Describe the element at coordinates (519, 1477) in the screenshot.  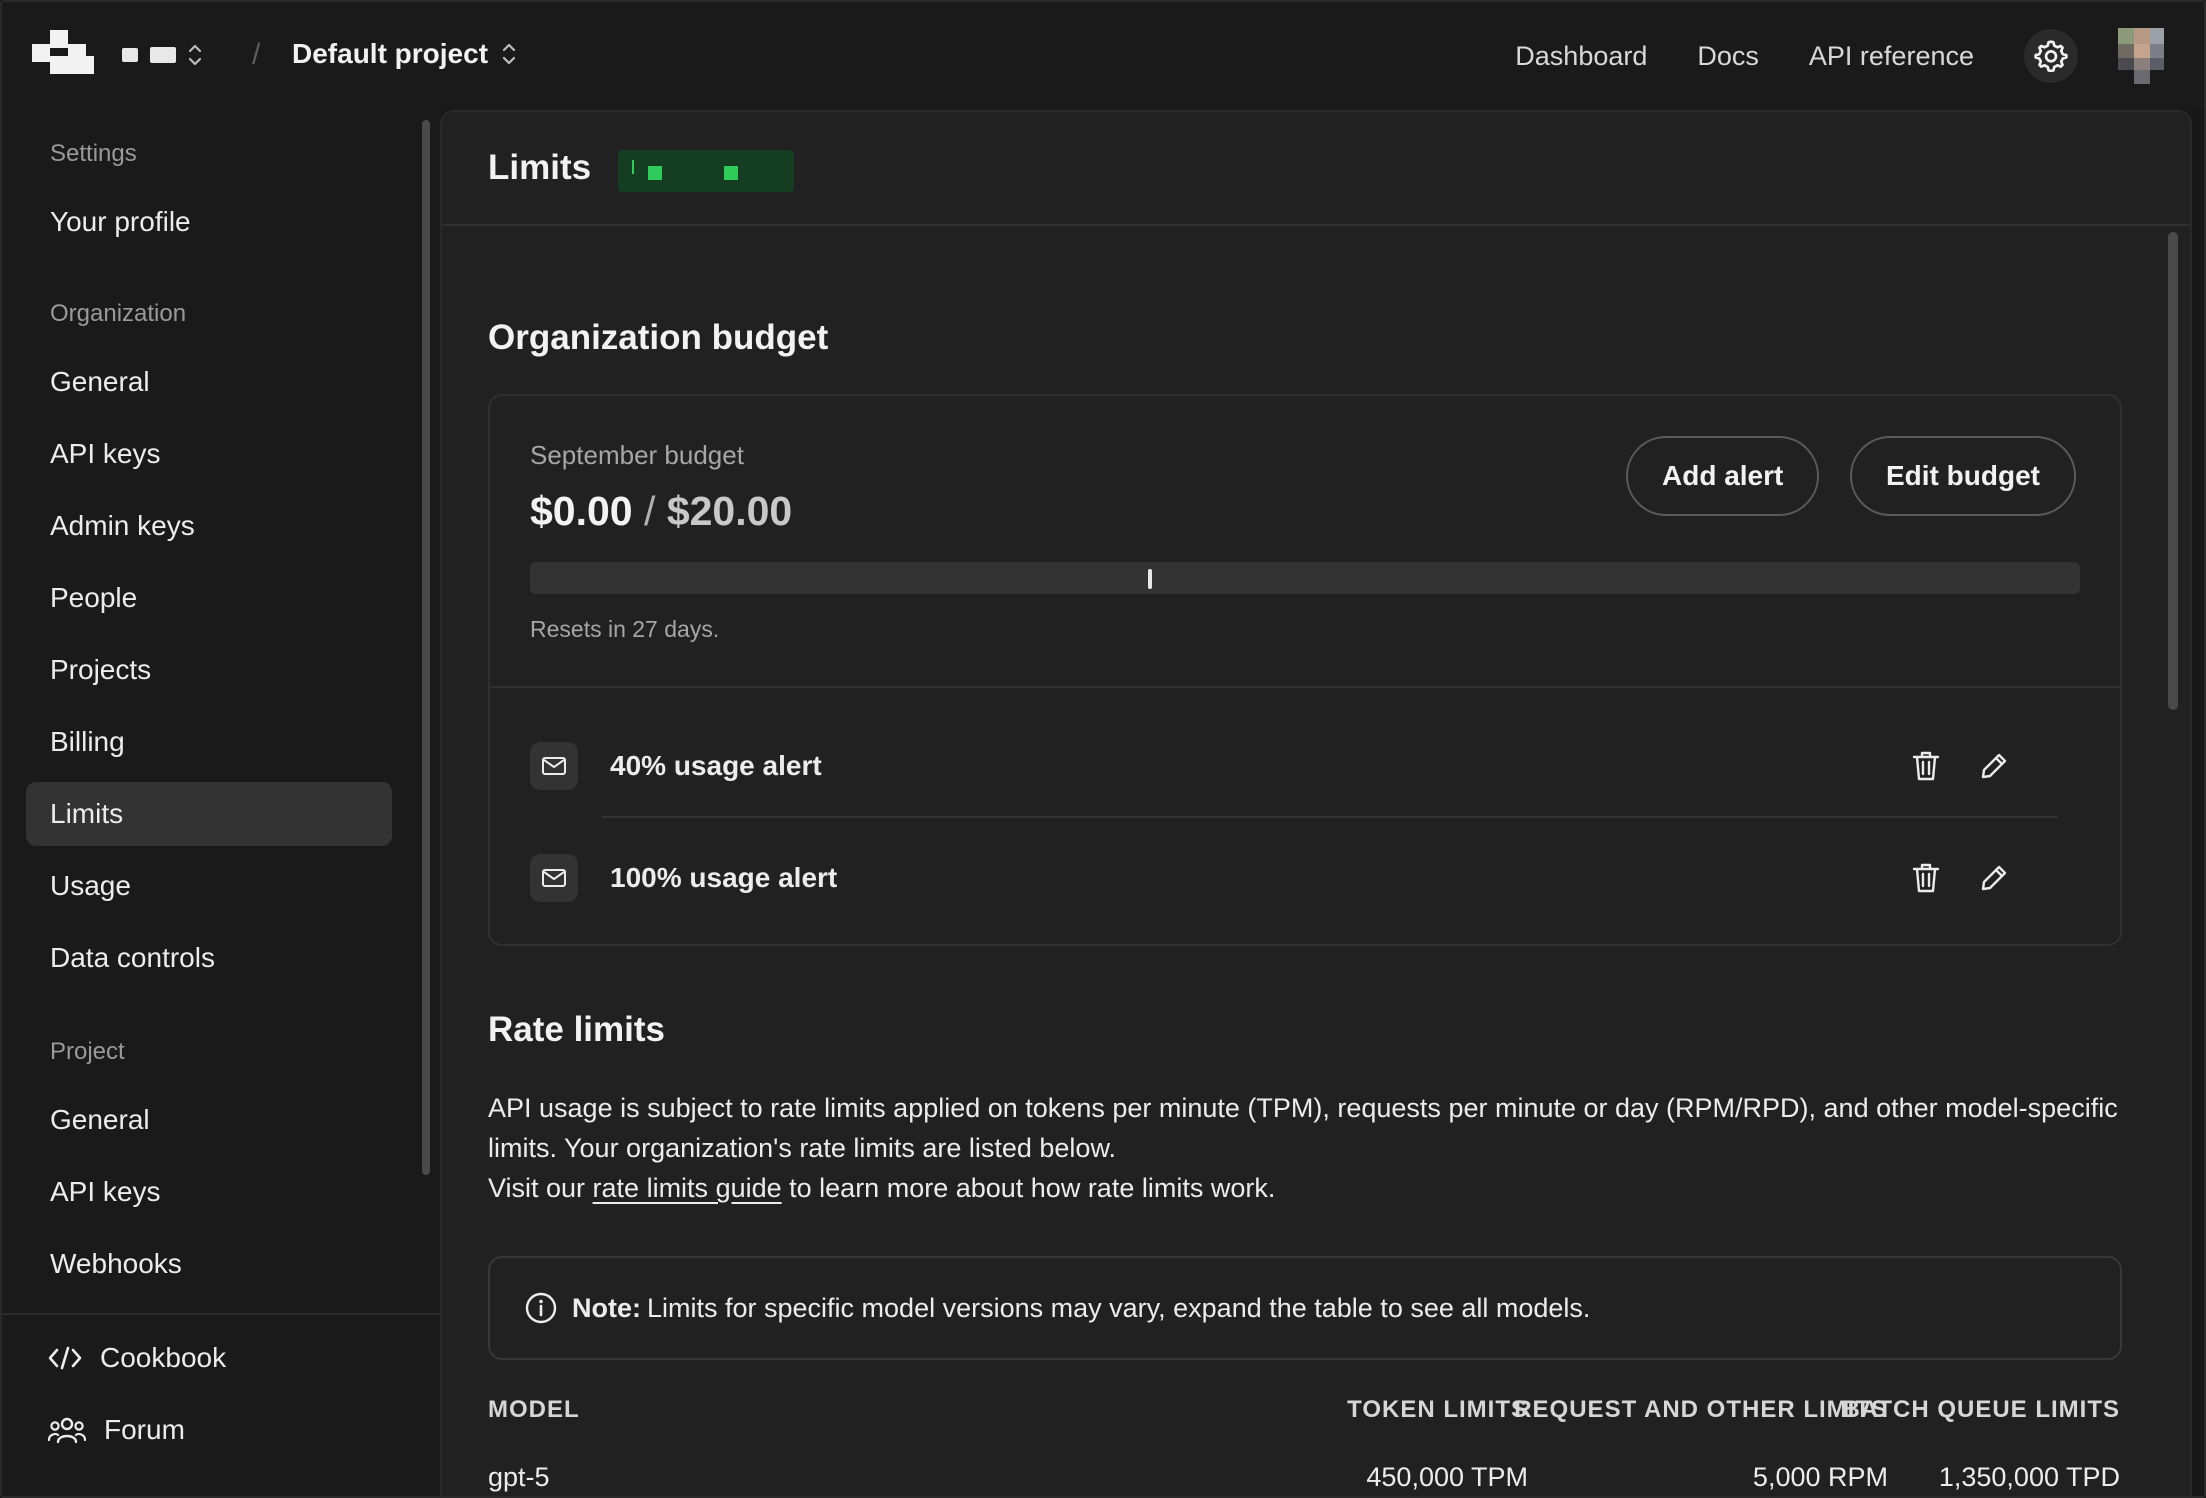
I see `table-cell-model: gpt-5` at that location.